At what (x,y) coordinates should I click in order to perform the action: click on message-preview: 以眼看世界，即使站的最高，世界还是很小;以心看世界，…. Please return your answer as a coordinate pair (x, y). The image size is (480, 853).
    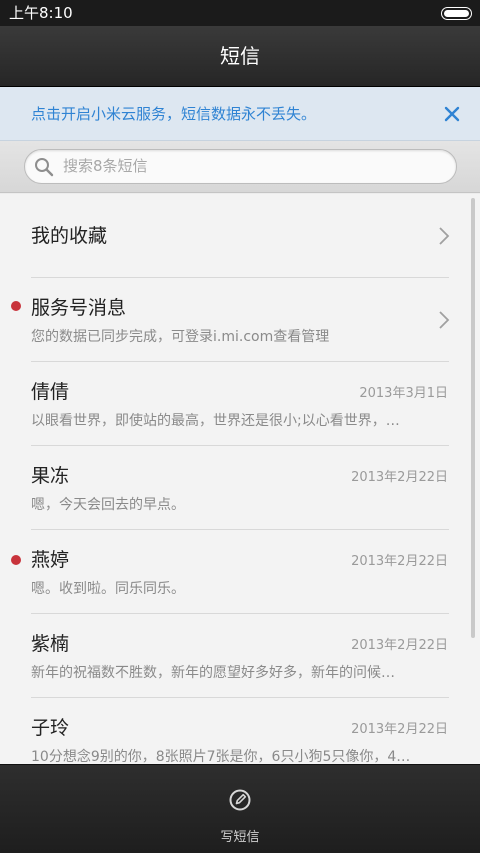
    Looking at the image, I should click on (215, 421).